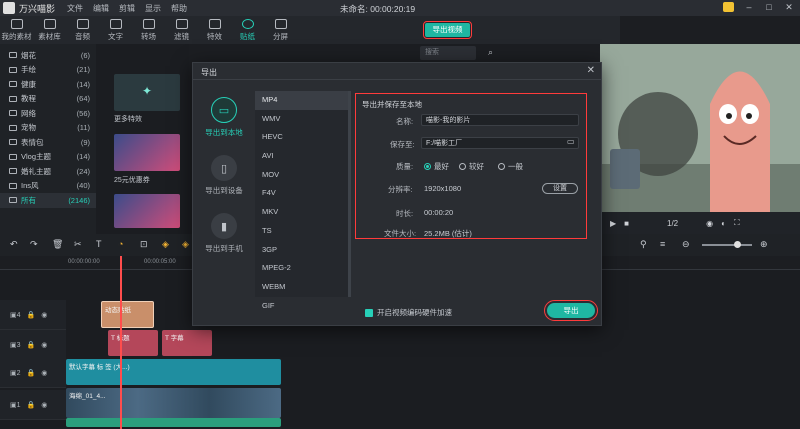 The width and height of the screenshot is (800, 429). Describe the element at coordinates (302, 250) in the screenshot. I see `format-item: 3GP` at that location.